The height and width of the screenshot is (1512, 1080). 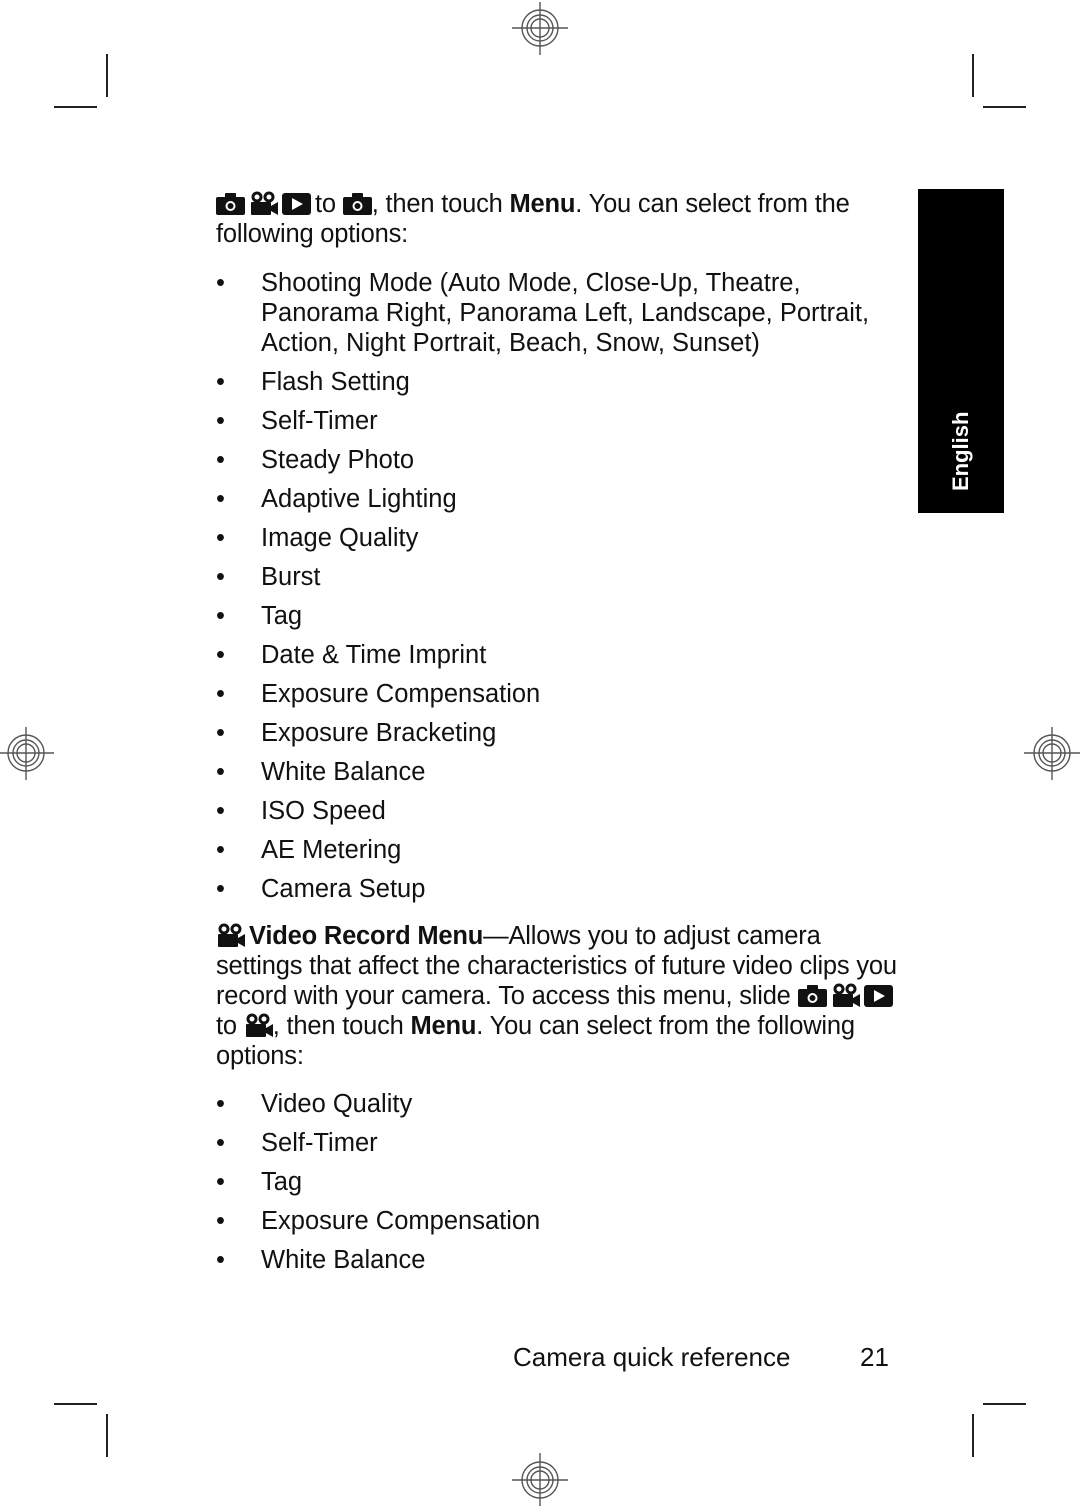 I want to click on option-label: ISO Speed, so click(x=323, y=811).